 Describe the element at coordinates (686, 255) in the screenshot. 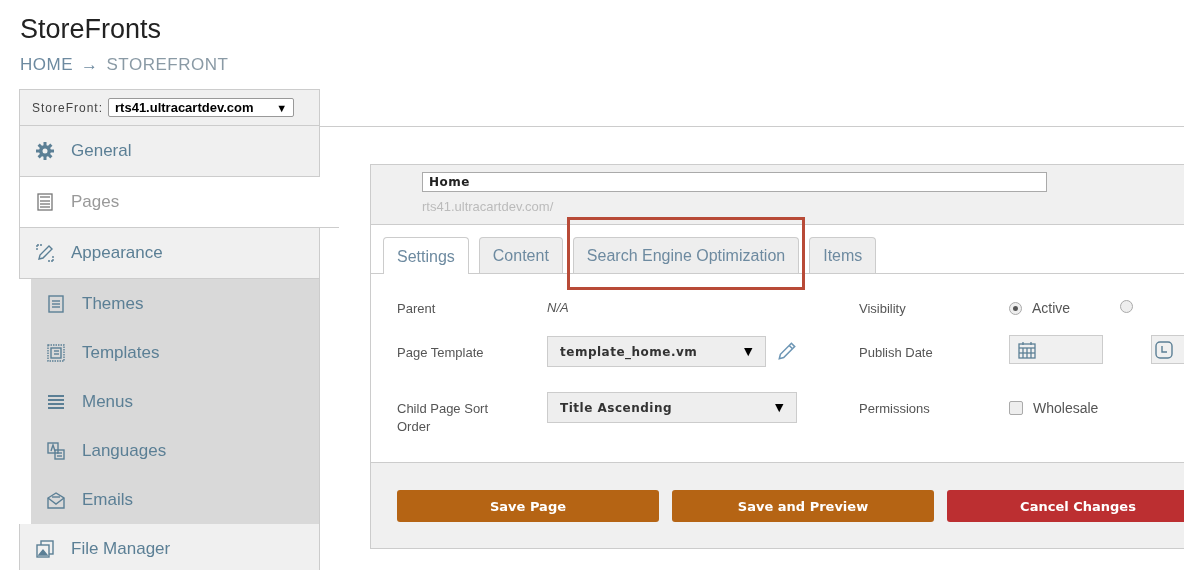

I see `tab: Search Engine Optimization` at that location.